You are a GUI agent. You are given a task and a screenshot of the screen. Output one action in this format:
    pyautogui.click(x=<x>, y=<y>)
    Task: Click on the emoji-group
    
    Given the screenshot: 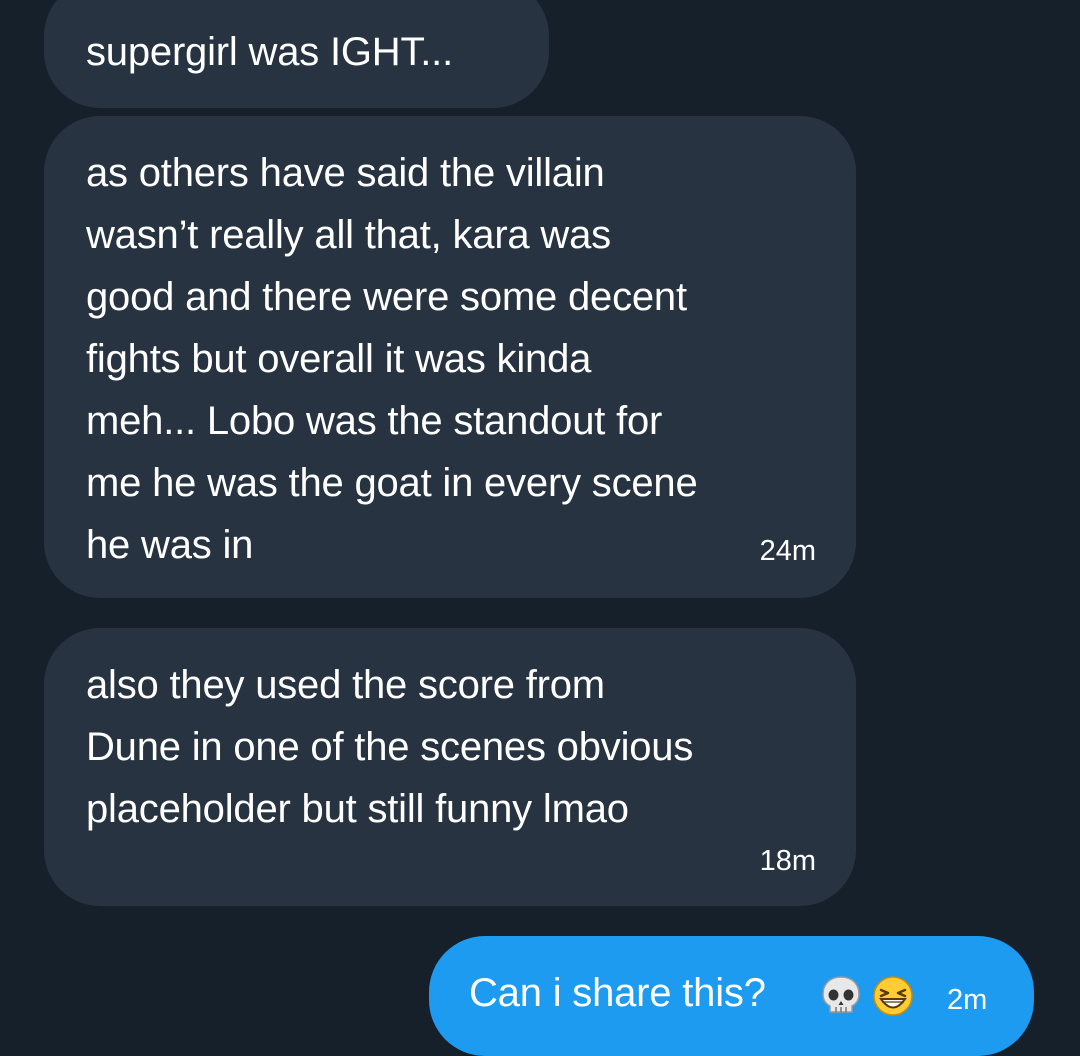 What is the action you would take?
    pyautogui.click(x=867, y=996)
    